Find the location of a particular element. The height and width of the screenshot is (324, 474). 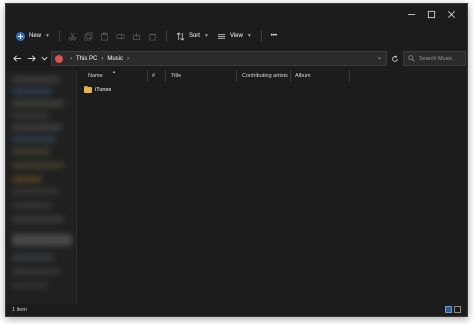

list-item: iTunes is located at coordinates (97, 90).